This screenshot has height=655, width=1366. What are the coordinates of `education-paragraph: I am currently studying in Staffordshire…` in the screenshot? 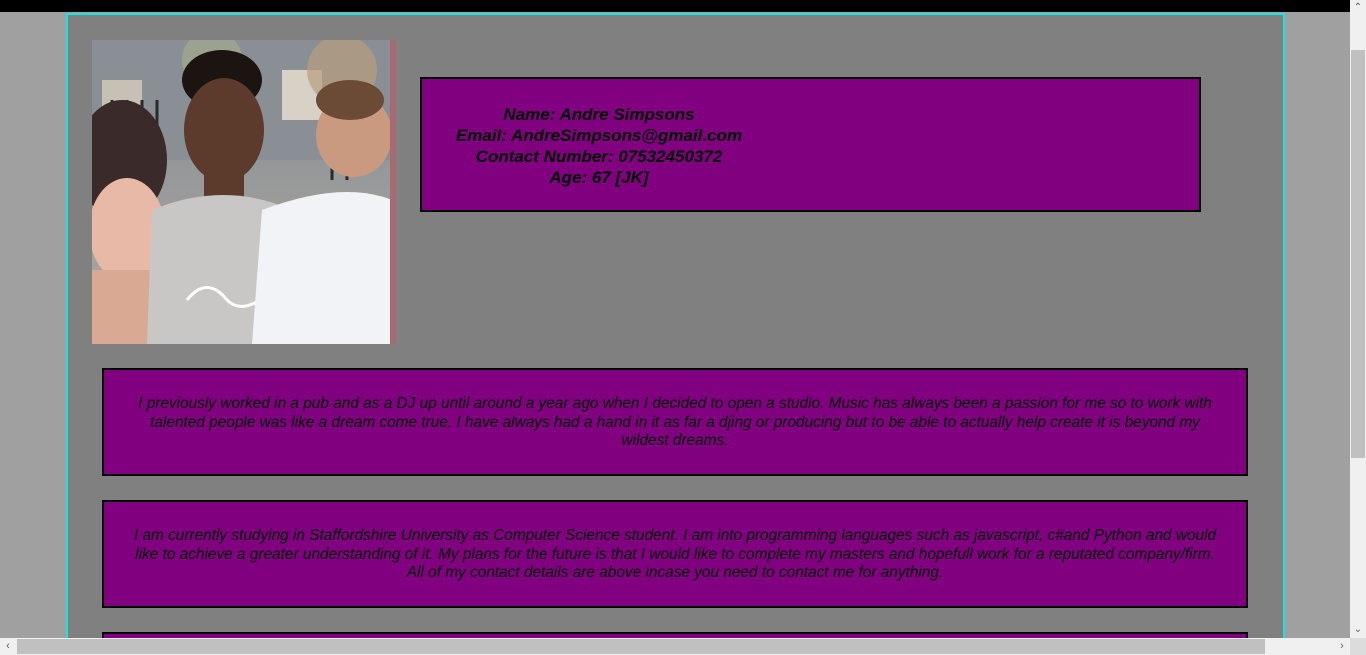 It's located at (675, 554).